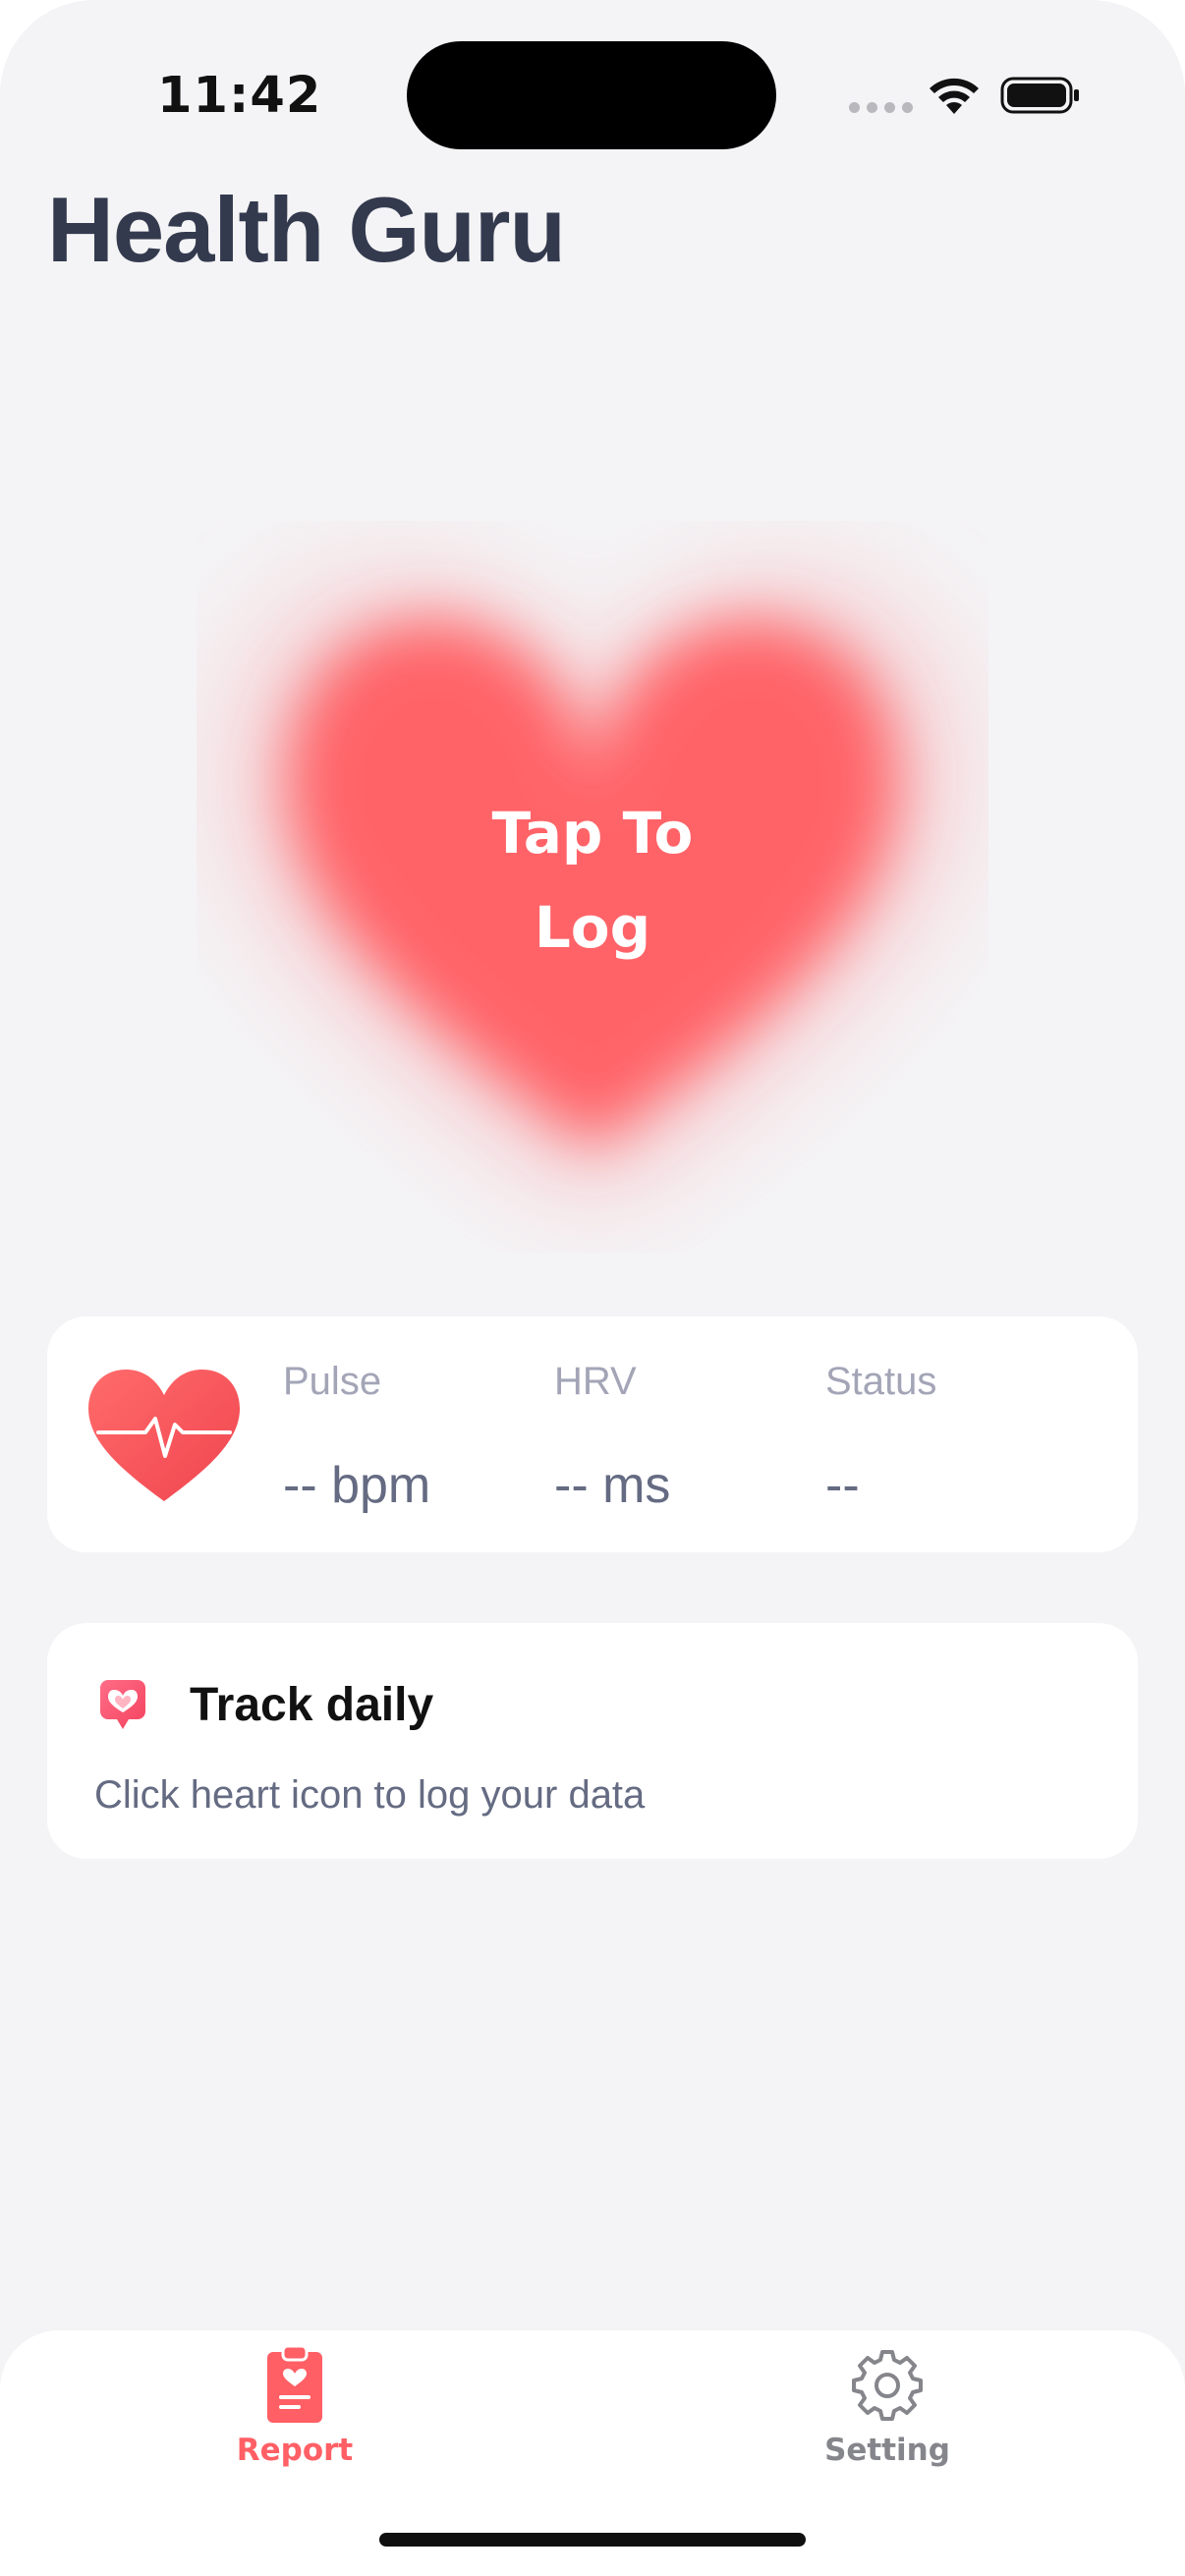  I want to click on home-indicator, so click(592, 2540).